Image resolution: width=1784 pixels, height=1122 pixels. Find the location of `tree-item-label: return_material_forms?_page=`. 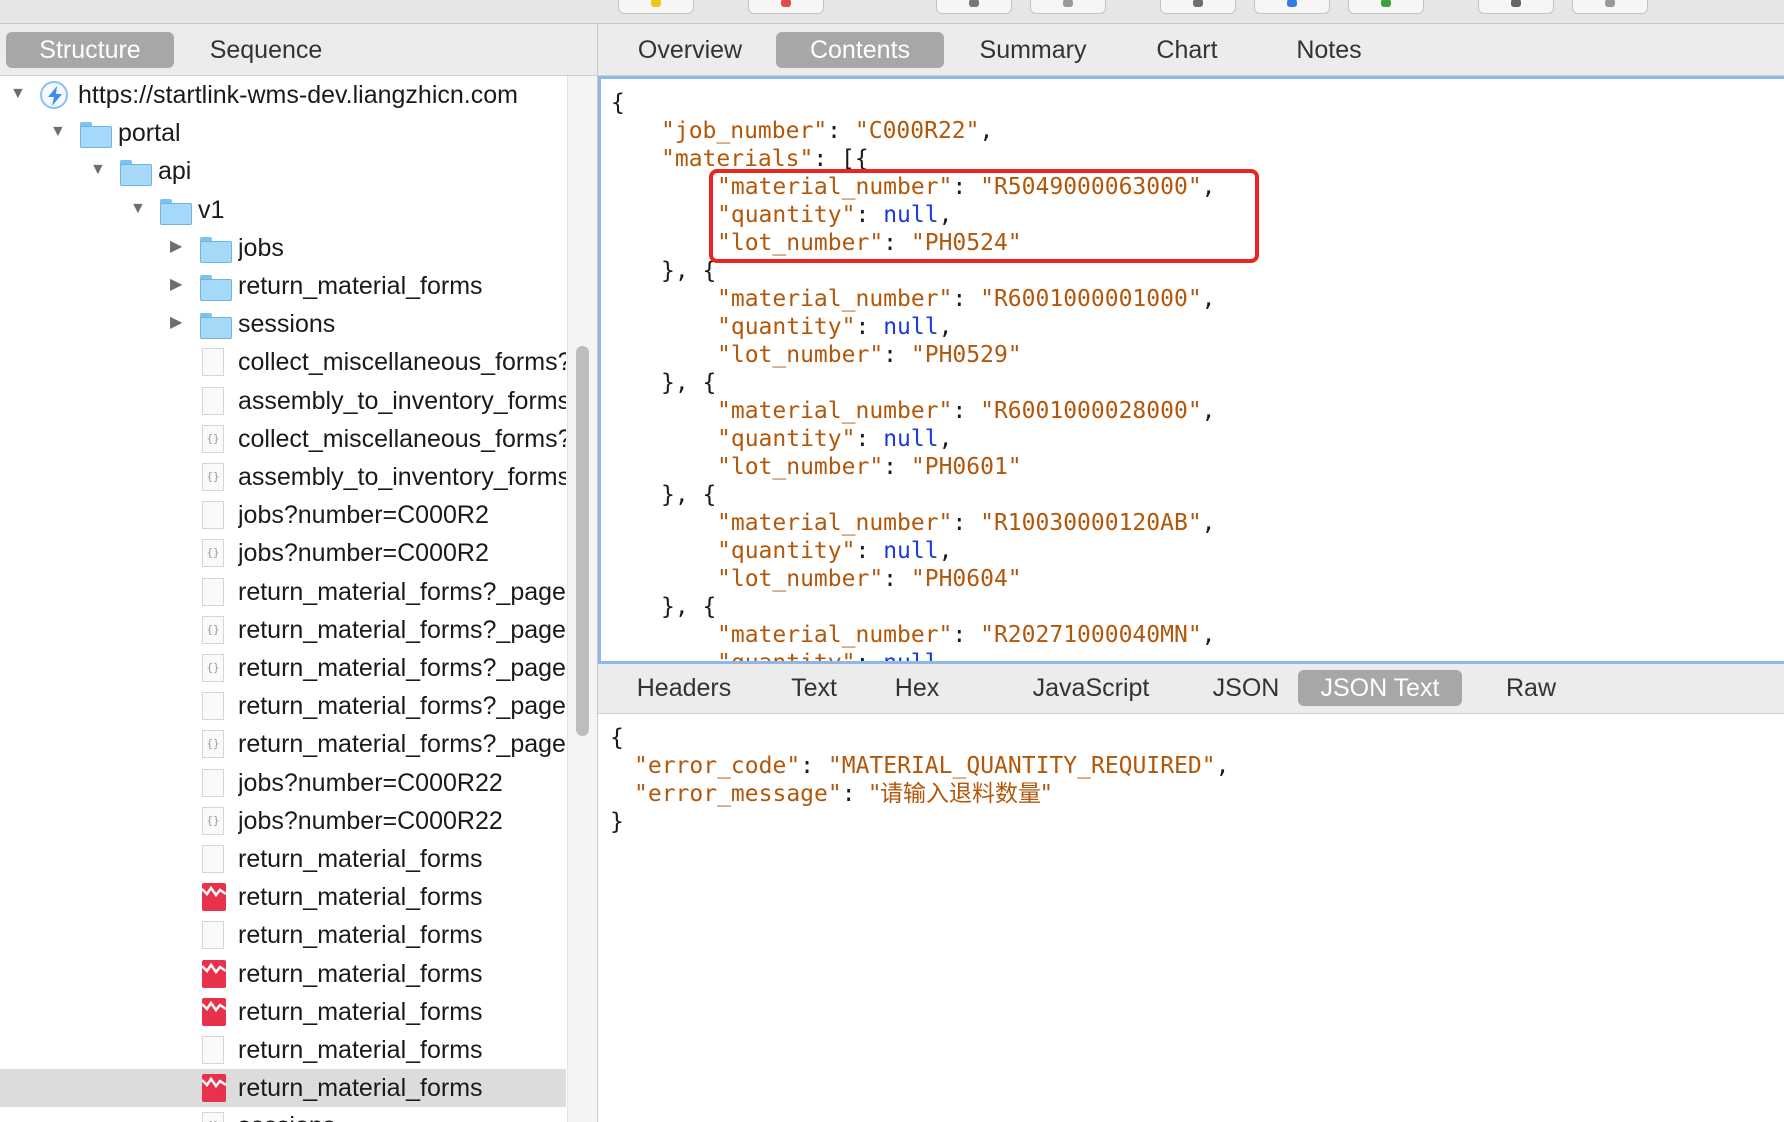

tree-item-label: return_material_forms?_page= is located at coordinates (402, 706).